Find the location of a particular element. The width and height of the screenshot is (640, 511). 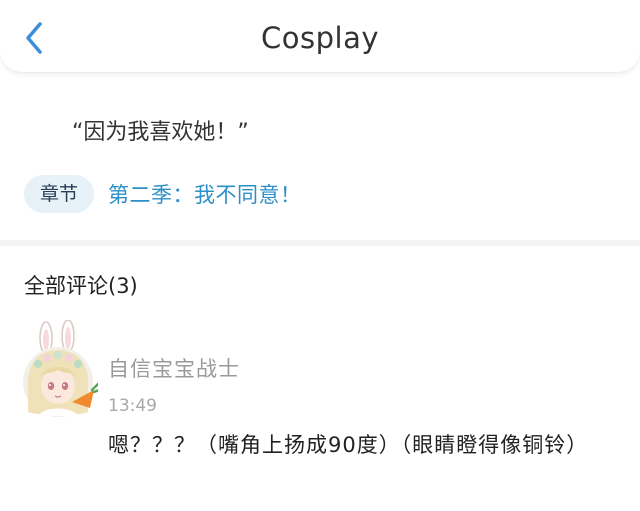

comment-text: 嗯？？？（嘴角上扬成90度）（眼睛瞪得像铜铃） is located at coordinates (348, 445).